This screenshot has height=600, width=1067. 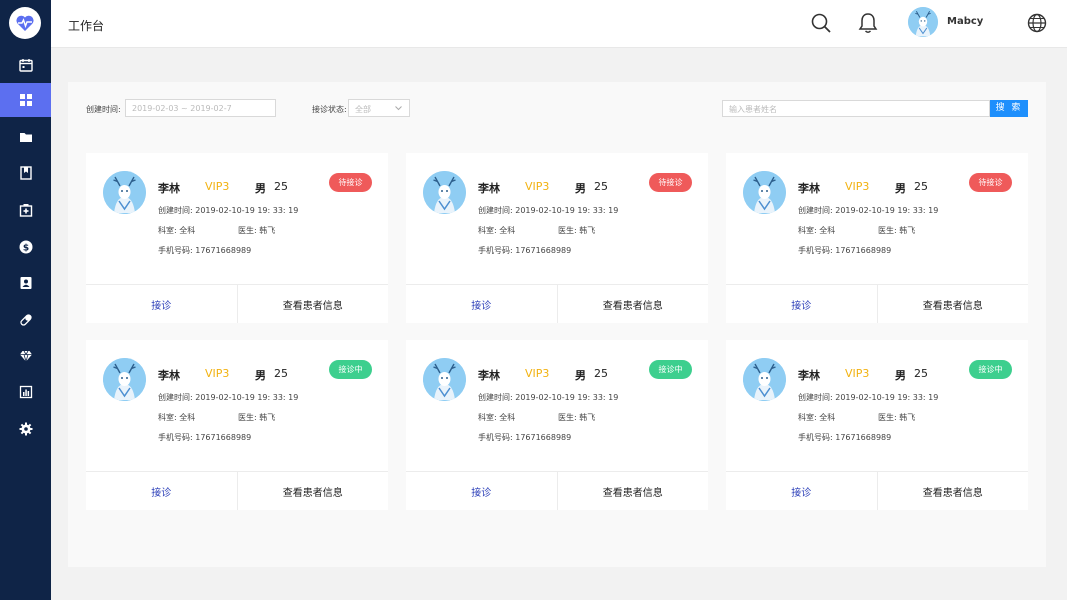 I want to click on created-date-range-input: 2019-02-03 ~ 2019-02-7, so click(x=200, y=108).